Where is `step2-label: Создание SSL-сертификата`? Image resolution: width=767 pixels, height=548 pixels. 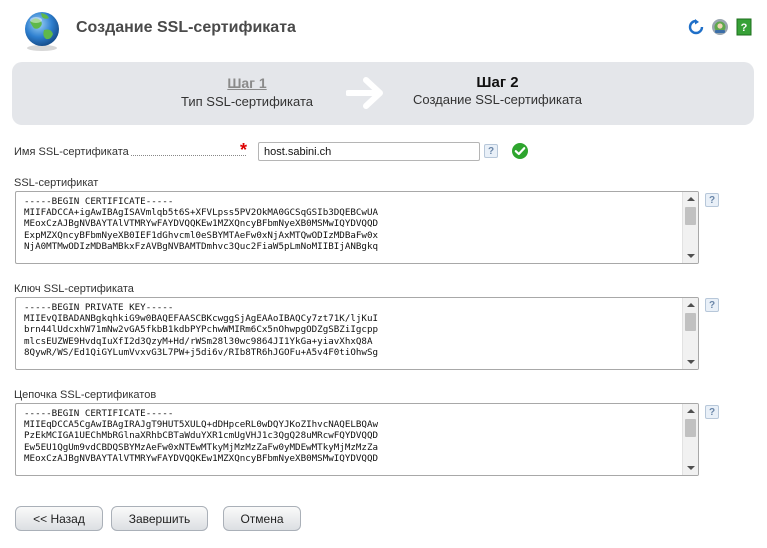
step2-label: Создание SSL-сертификата is located at coordinates (497, 99).